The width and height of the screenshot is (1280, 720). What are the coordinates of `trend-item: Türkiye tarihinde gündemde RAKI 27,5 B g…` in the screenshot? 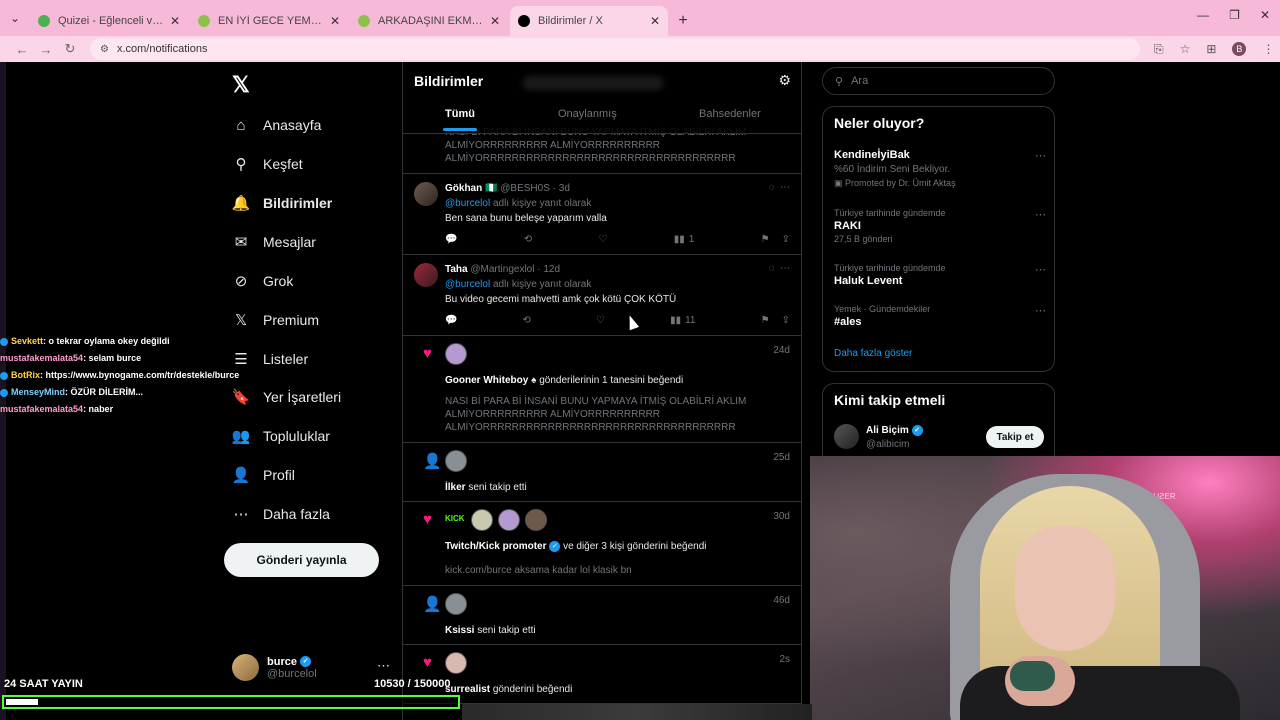 It's located at (940, 226).